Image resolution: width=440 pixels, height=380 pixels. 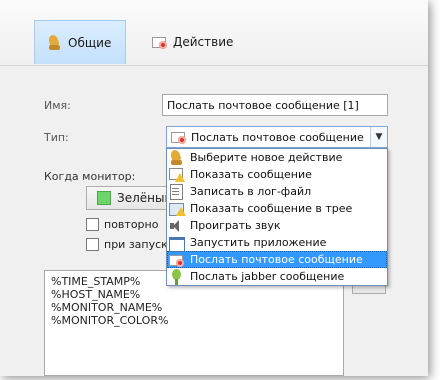 I want to click on on-start-checkbox: при запуске, so click(x=130, y=244).